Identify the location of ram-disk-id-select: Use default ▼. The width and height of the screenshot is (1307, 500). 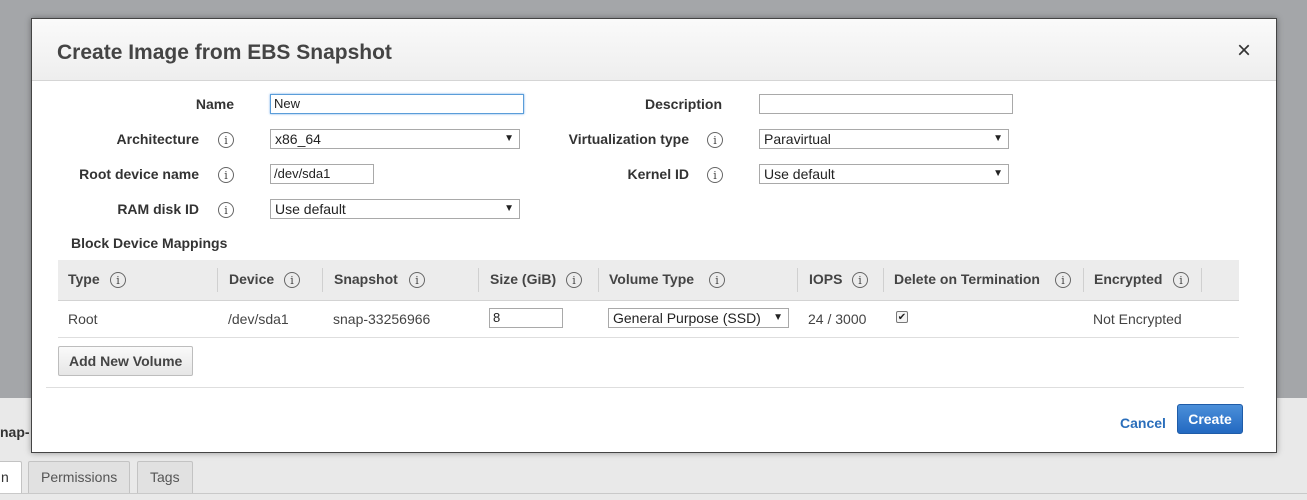
(395, 209).